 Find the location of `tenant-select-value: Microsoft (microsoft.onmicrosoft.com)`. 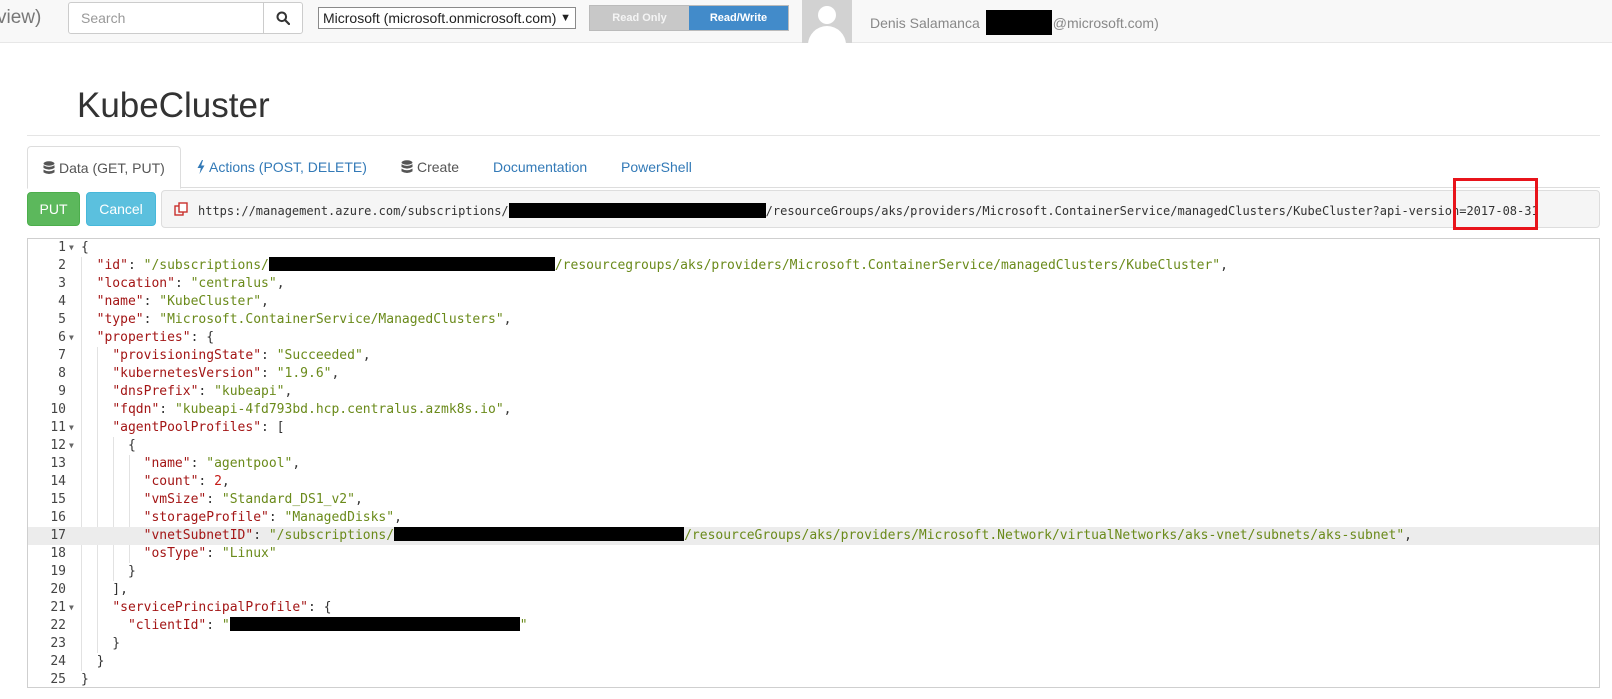

tenant-select-value: Microsoft (microsoft.onmicrosoft.com) is located at coordinates (440, 18).